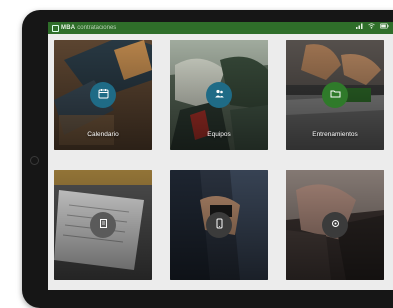 This screenshot has height=308, width=393. I want to click on badge-folder, so click(335, 95).